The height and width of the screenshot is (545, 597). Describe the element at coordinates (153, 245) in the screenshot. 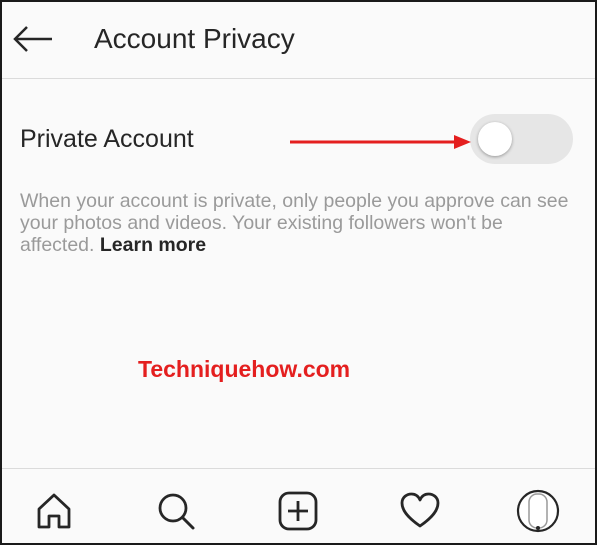

I see `learn-more-link: Learn more` at that location.